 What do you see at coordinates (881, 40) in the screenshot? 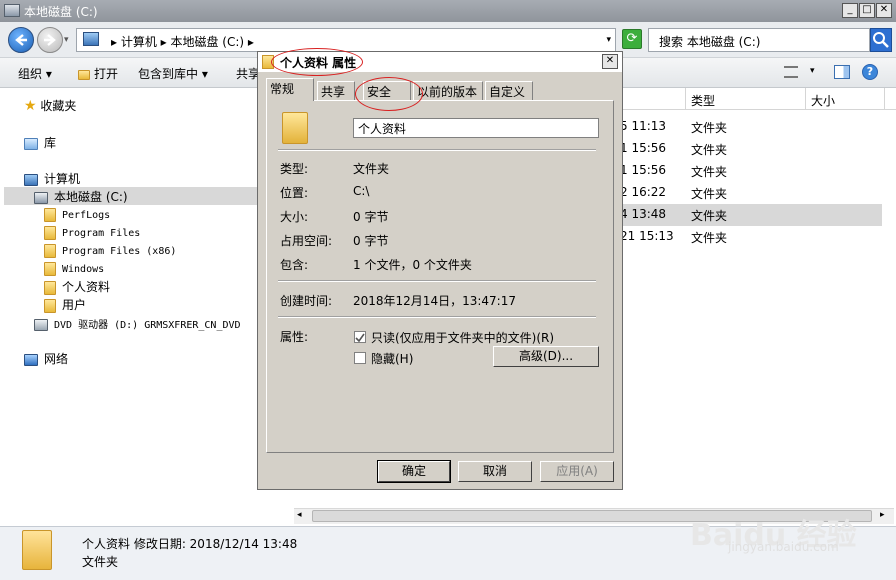
I see `search-icon` at bounding box center [881, 40].